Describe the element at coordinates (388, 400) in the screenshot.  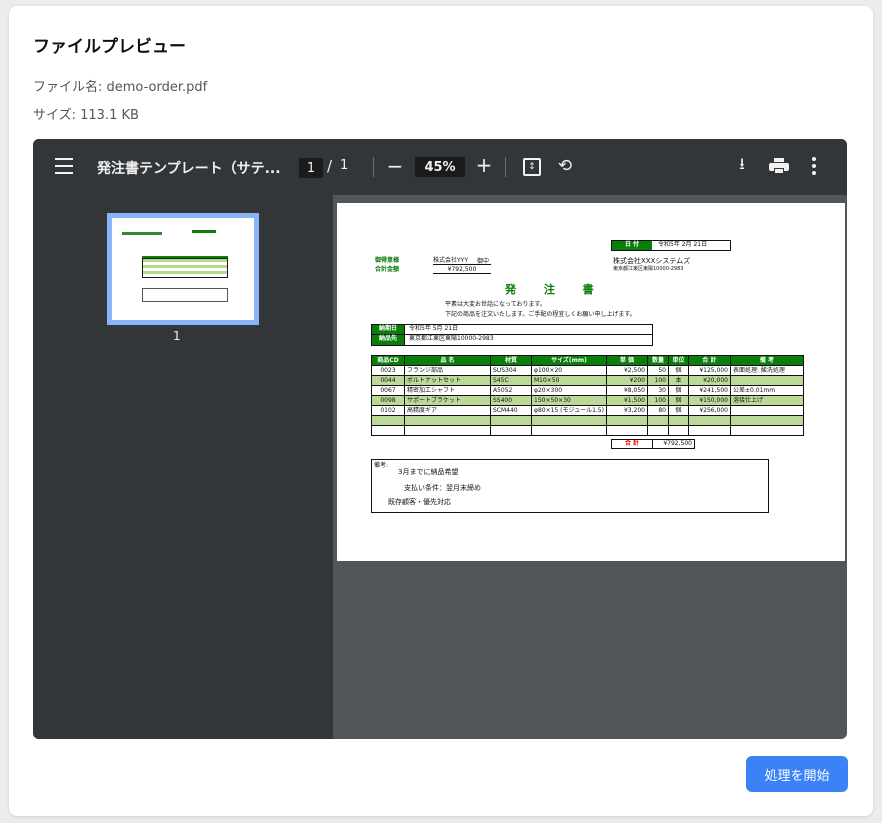
I see `cell-code: 0098` at that location.